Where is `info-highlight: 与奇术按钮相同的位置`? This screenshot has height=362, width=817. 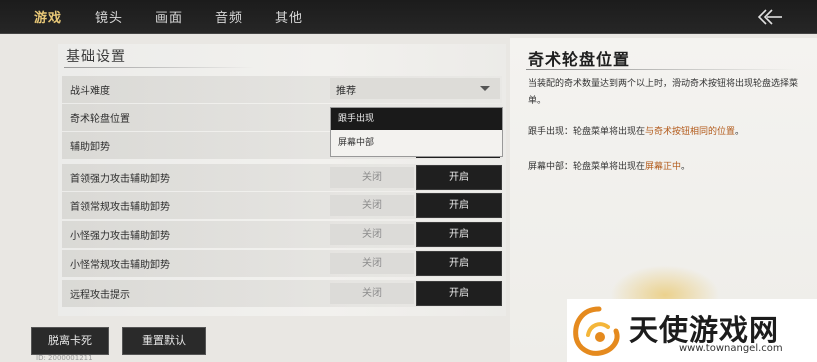
info-highlight: 与奇术按钮相同的位置 is located at coordinates (690, 132).